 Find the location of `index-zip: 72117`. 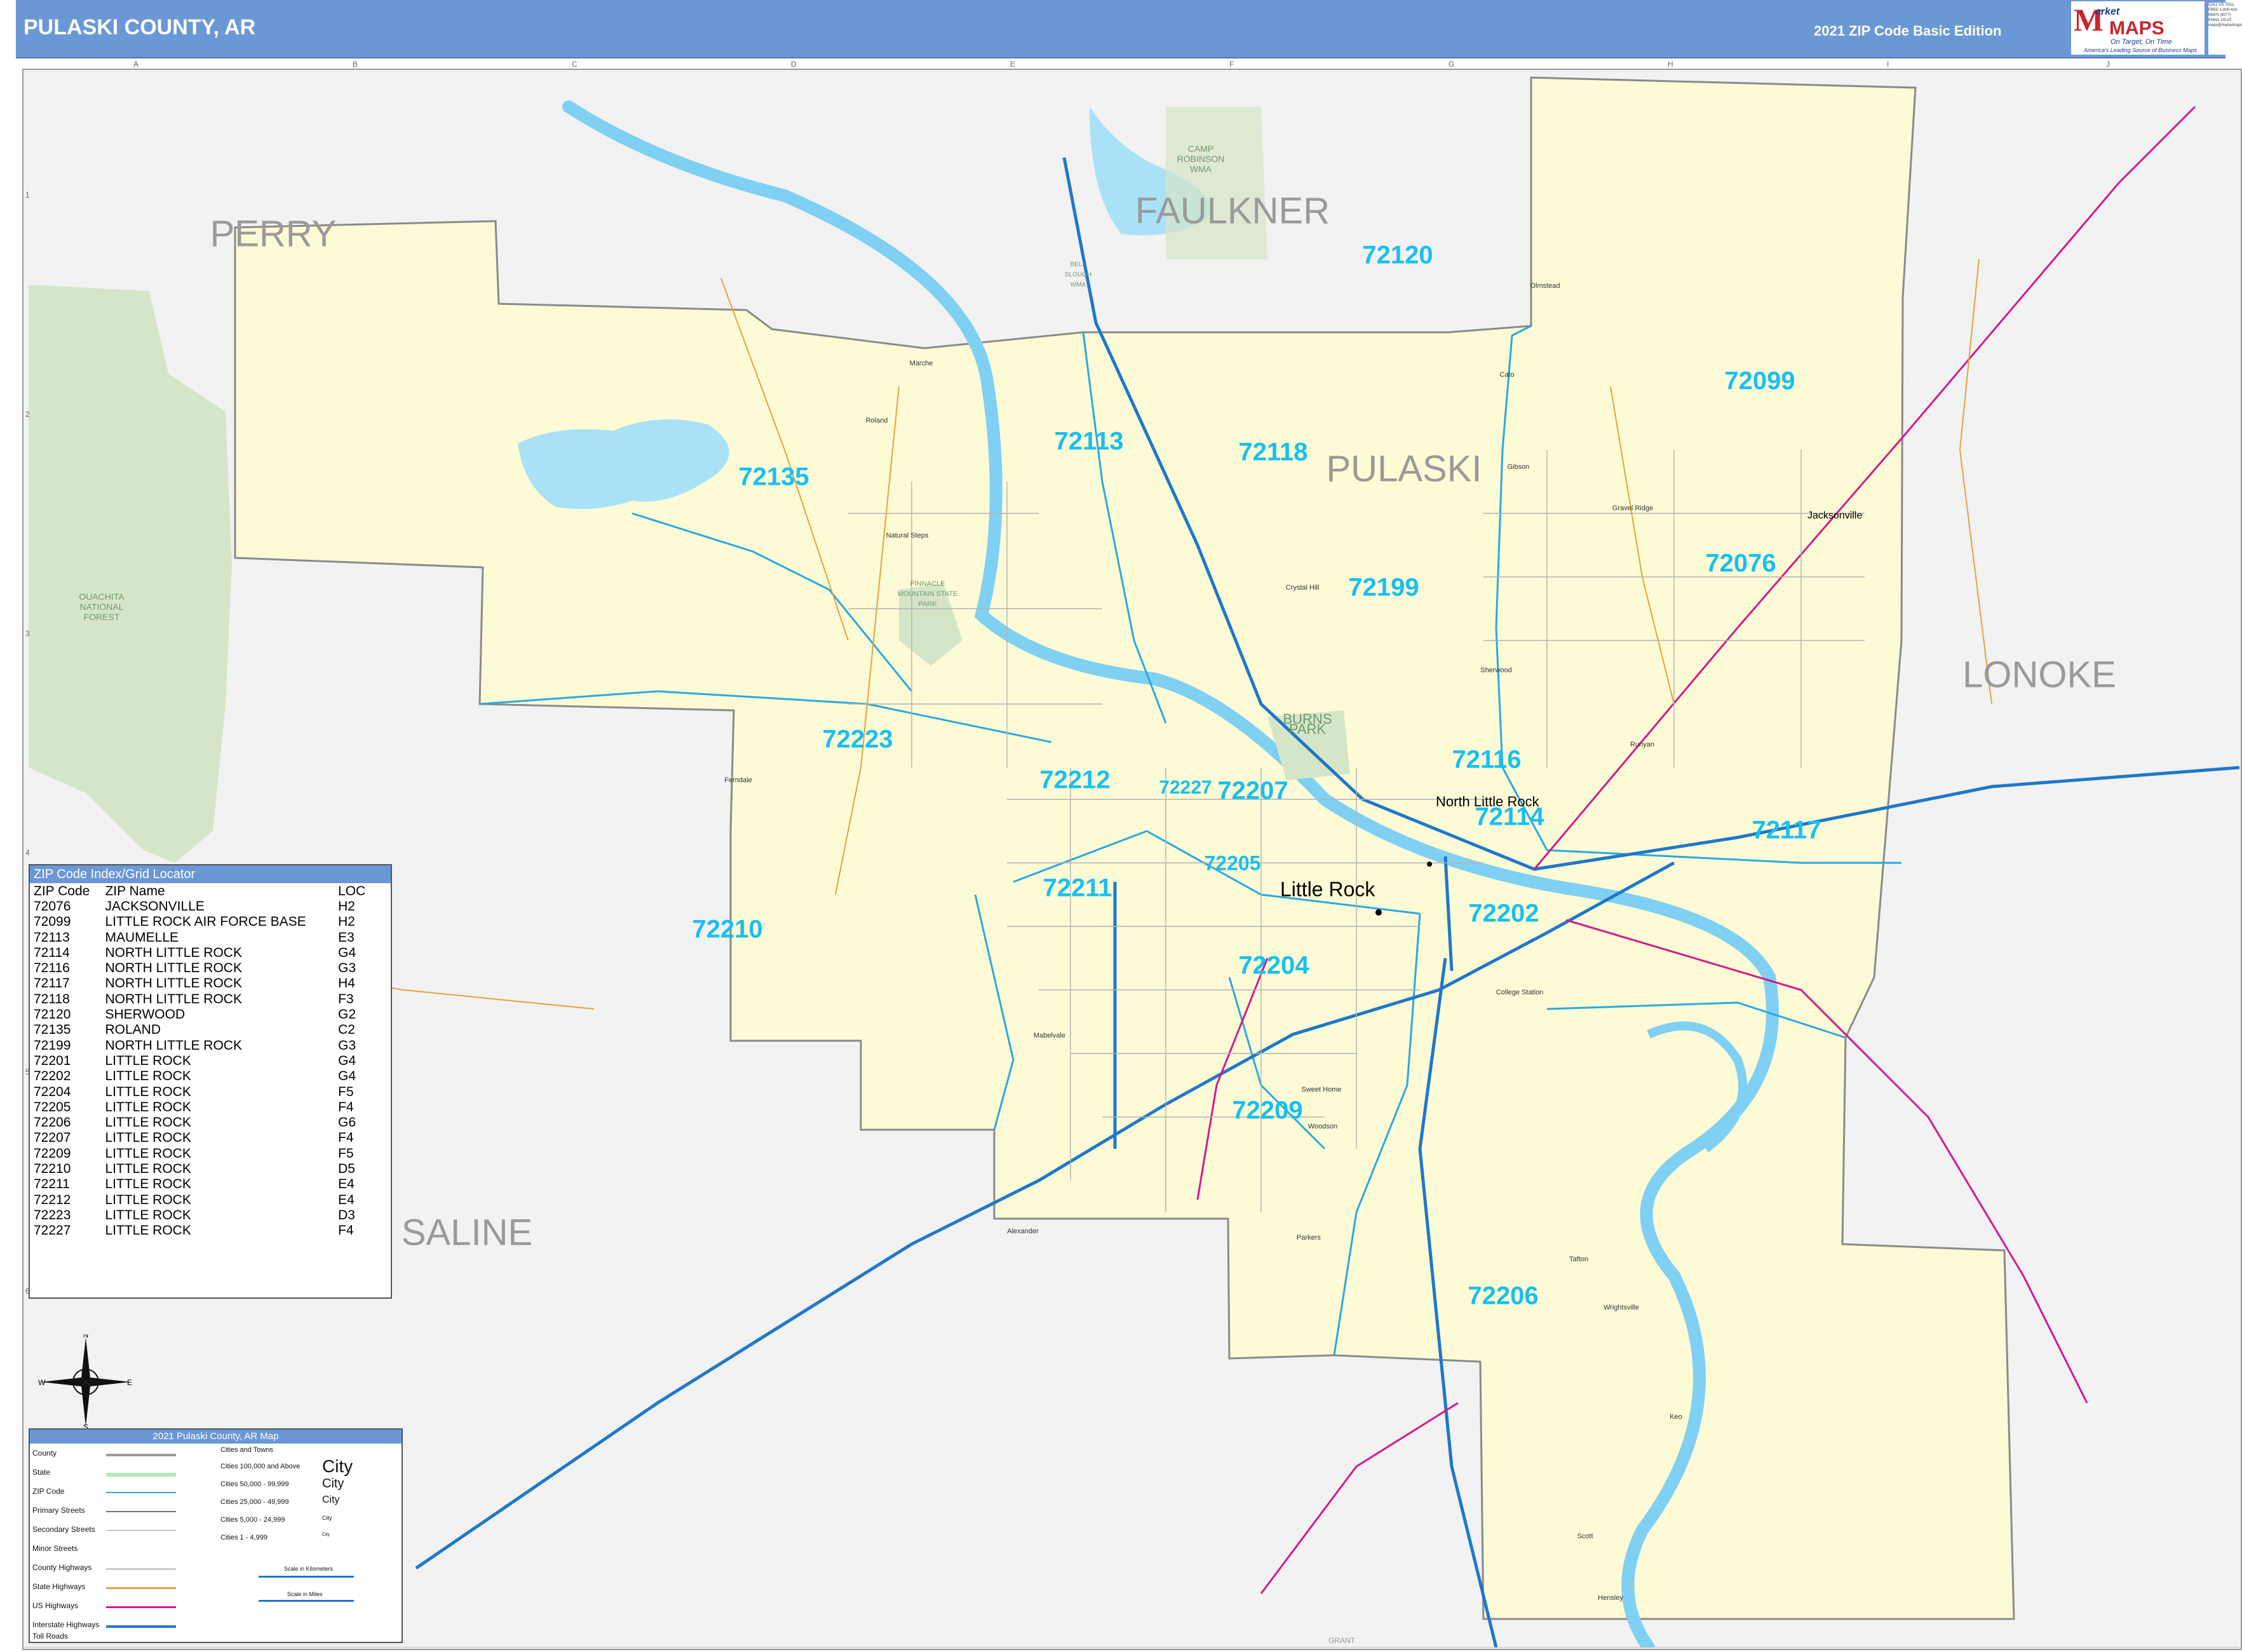

index-zip: 72117 is located at coordinates (52, 984).